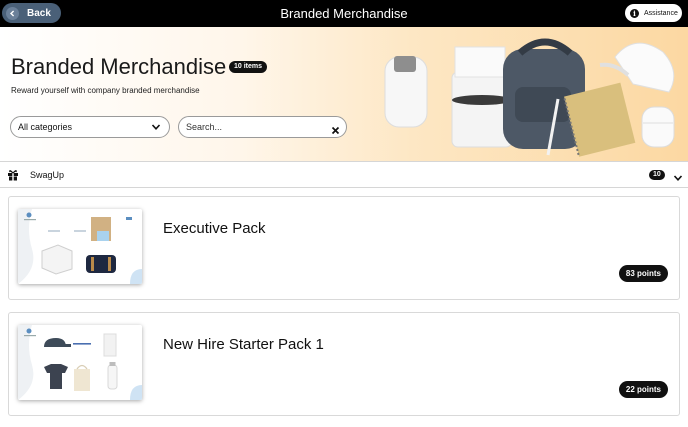 The width and height of the screenshot is (688, 427). I want to click on category-section-header: SwagUp 10, so click(344, 174).